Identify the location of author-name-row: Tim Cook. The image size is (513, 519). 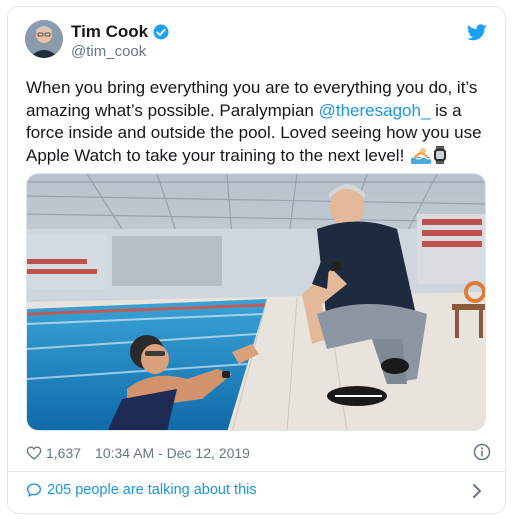
(120, 32).